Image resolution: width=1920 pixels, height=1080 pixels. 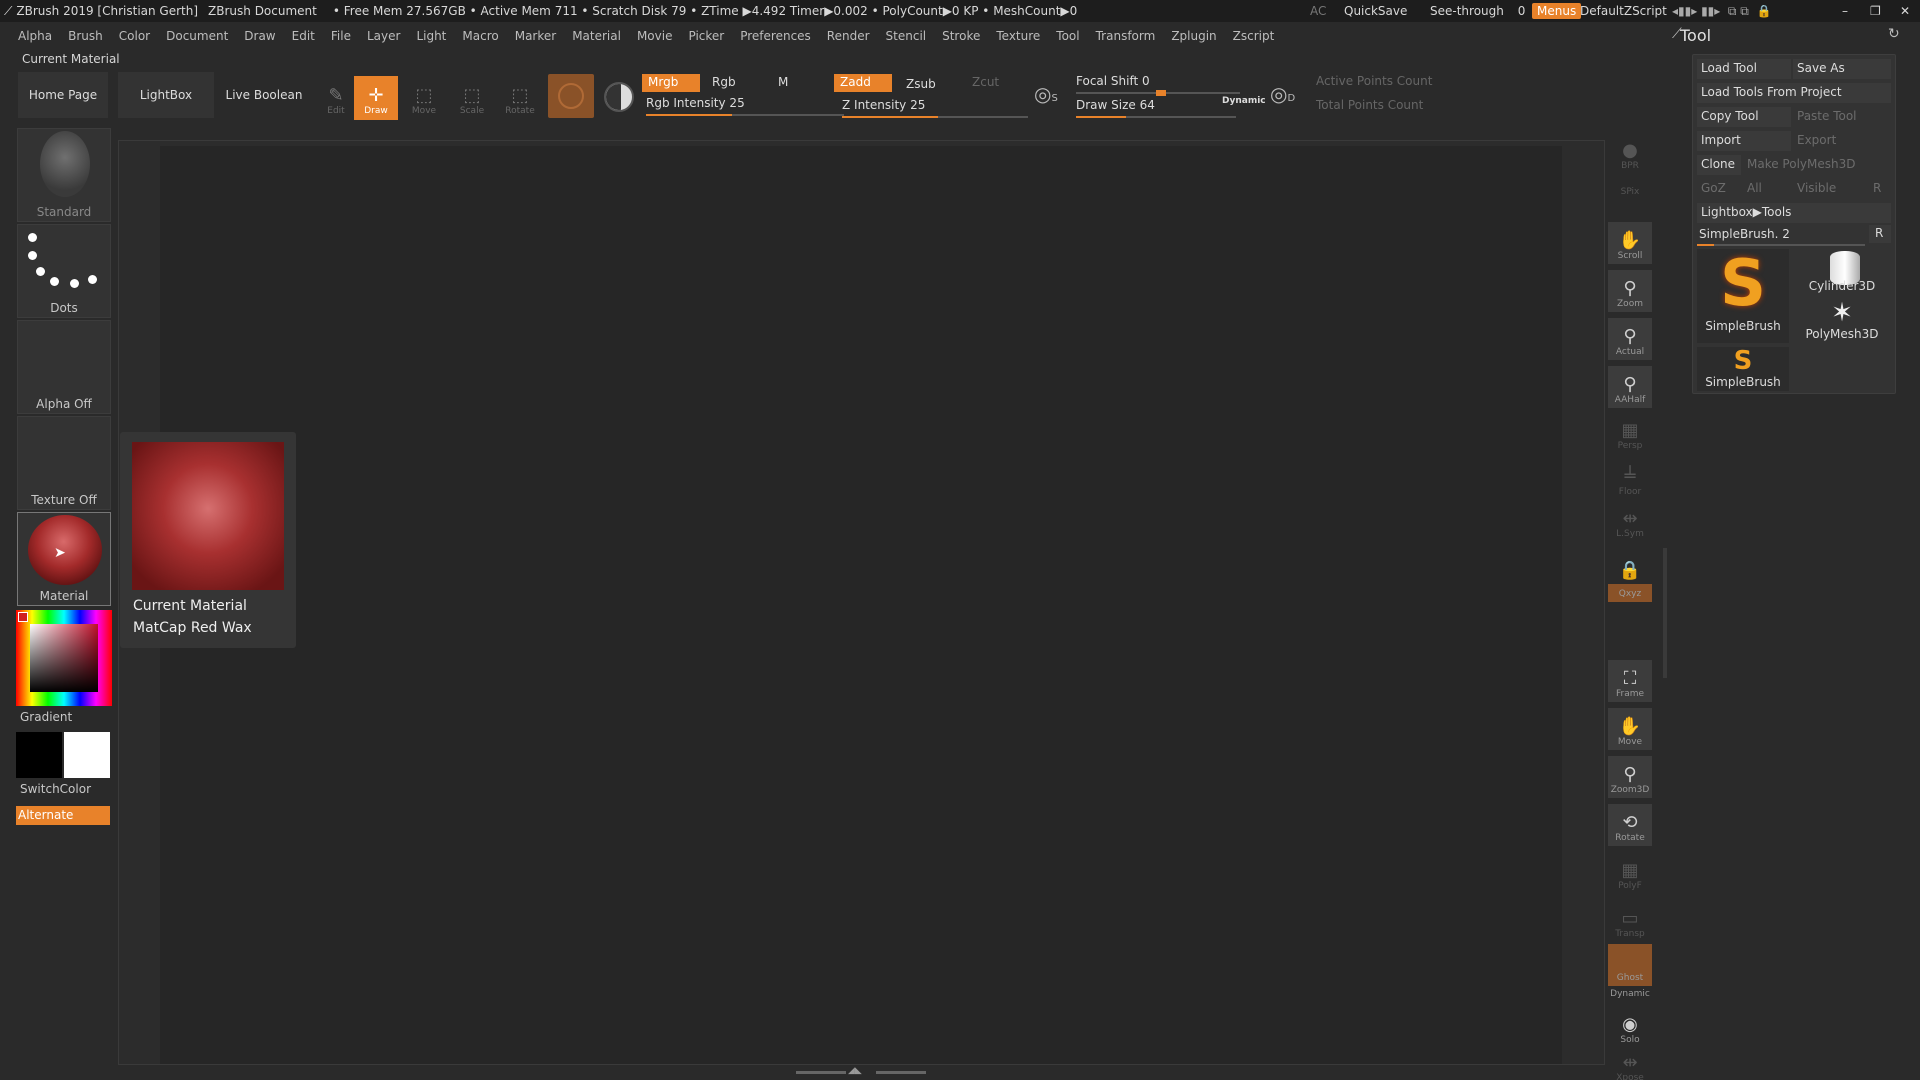 What do you see at coordinates (1156, 117) in the screenshot?
I see `draw-size-slider` at bounding box center [1156, 117].